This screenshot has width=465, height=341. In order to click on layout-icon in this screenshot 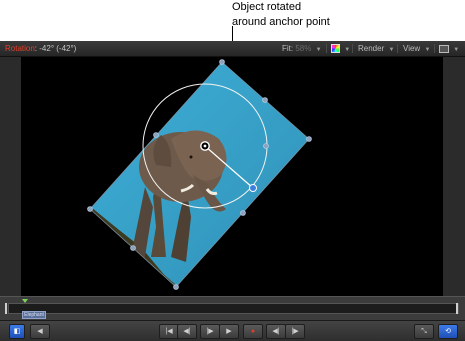, I will do `click(444, 48)`.